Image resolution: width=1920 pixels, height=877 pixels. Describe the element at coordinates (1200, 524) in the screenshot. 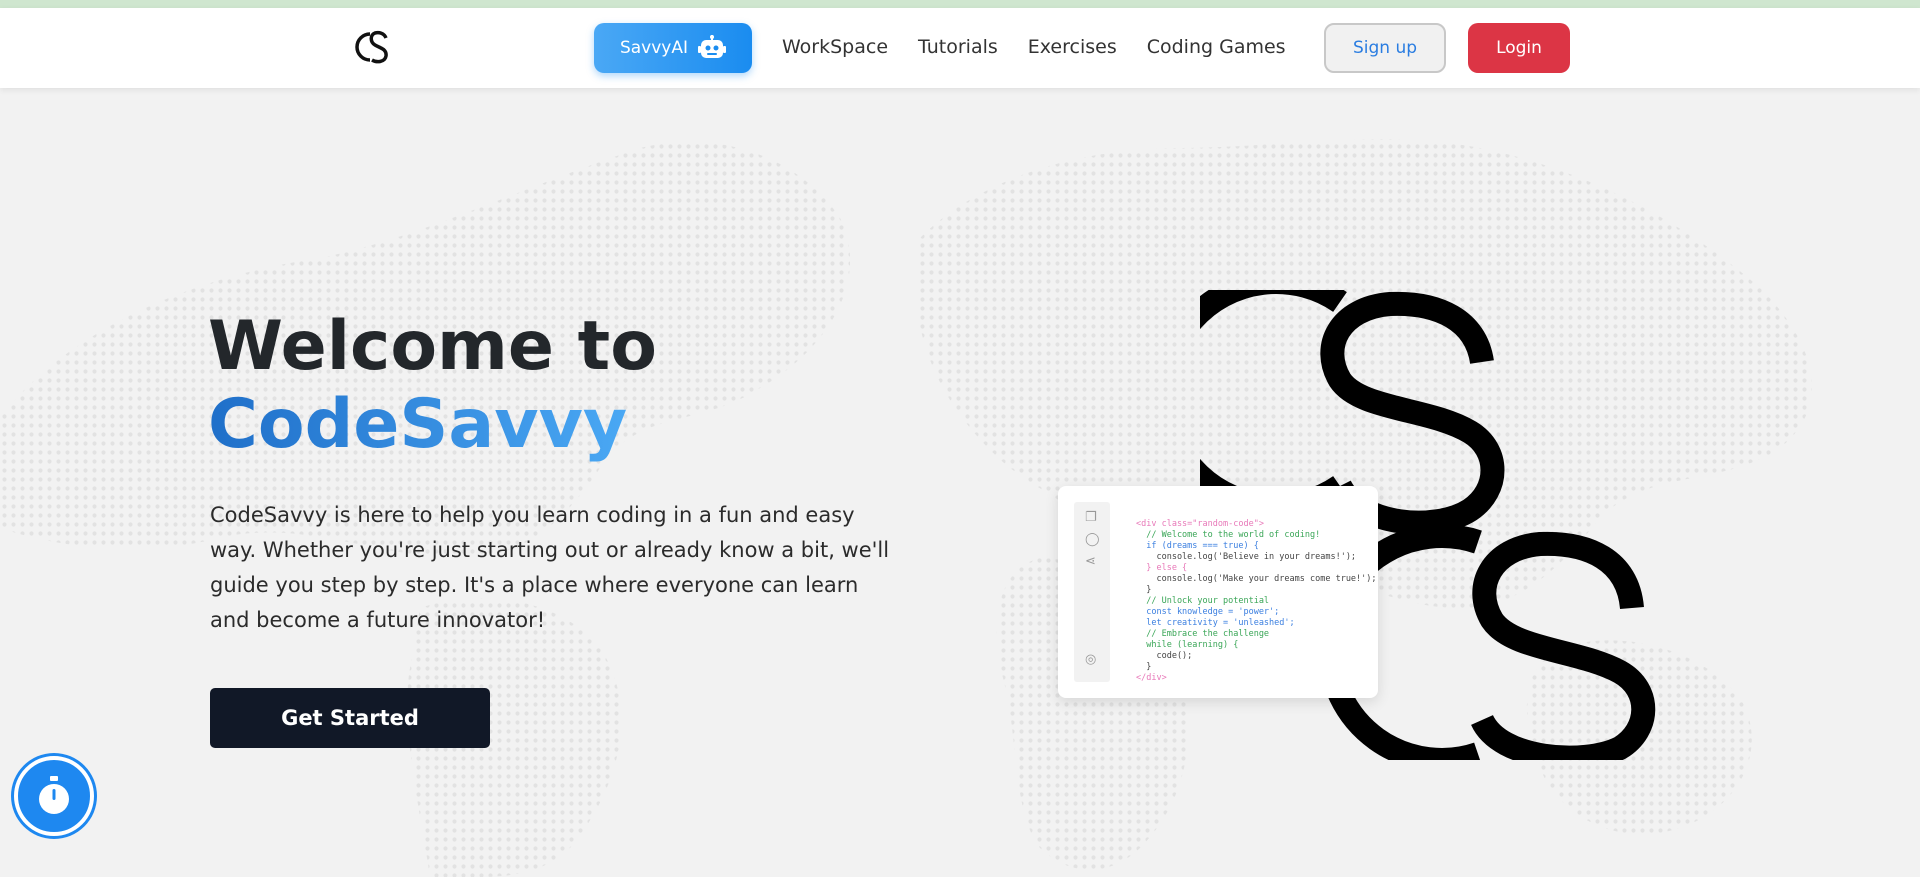

I see `code-line: <div class="random-code">` at that location.